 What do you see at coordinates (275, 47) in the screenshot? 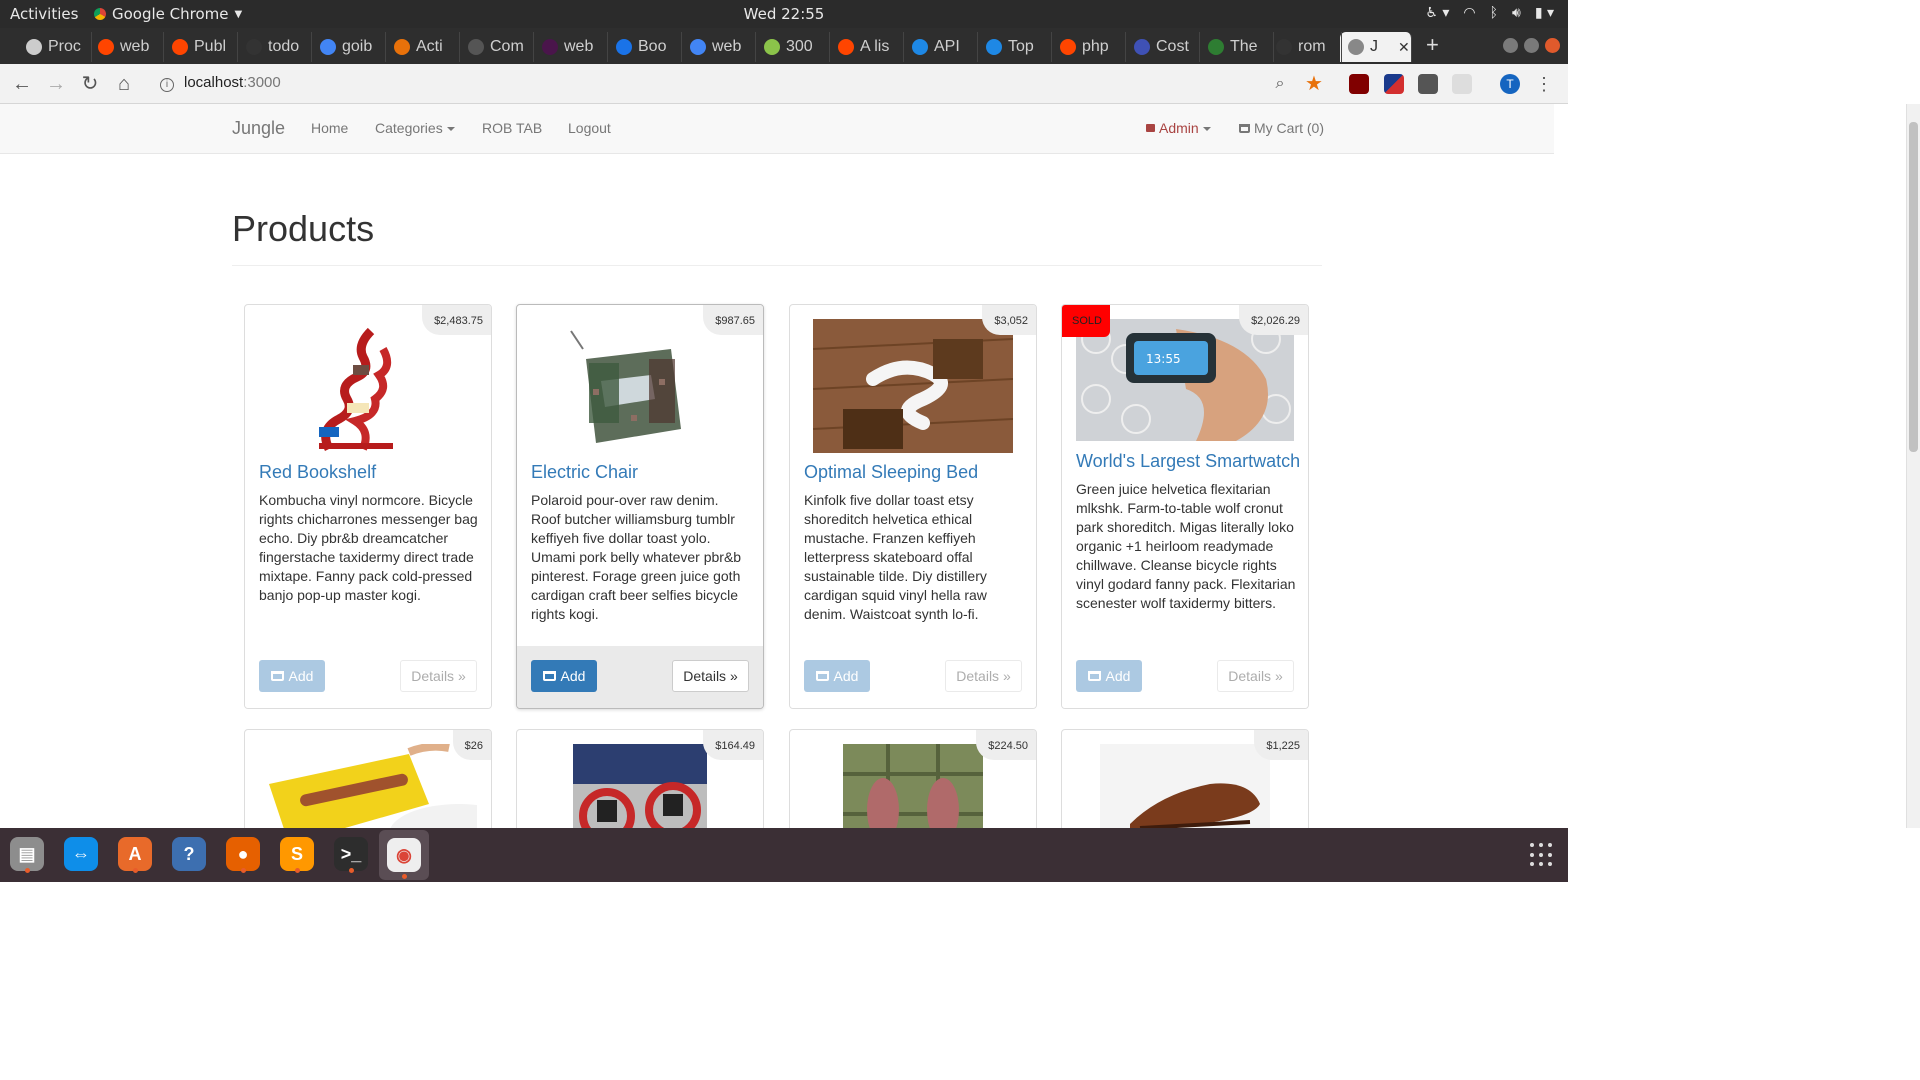
I see `tab: todo` at bounding box center [275, 47].